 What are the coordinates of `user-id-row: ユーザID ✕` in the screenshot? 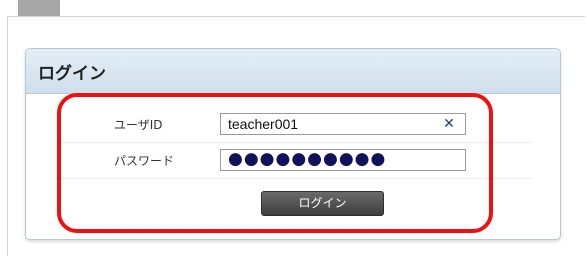 It's located at (294, 125).